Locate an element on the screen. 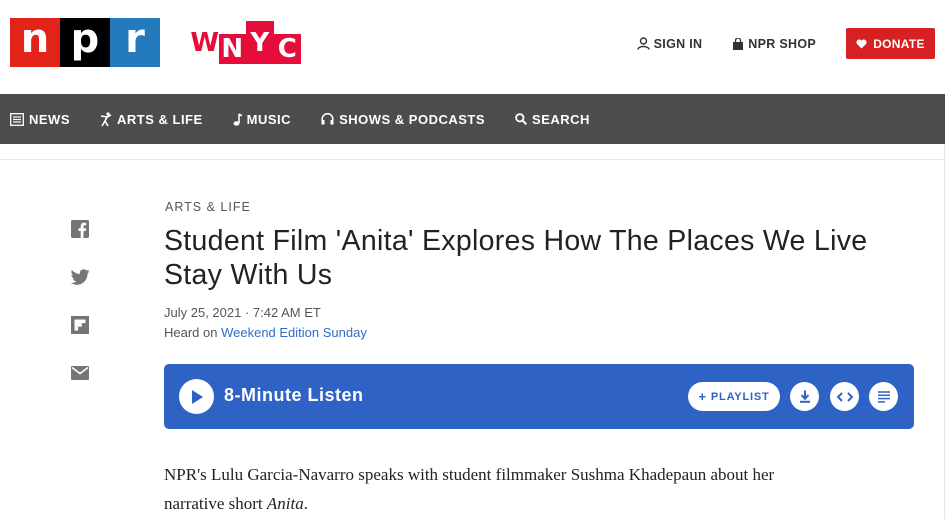  play-button is located at coordinates (196, 396).